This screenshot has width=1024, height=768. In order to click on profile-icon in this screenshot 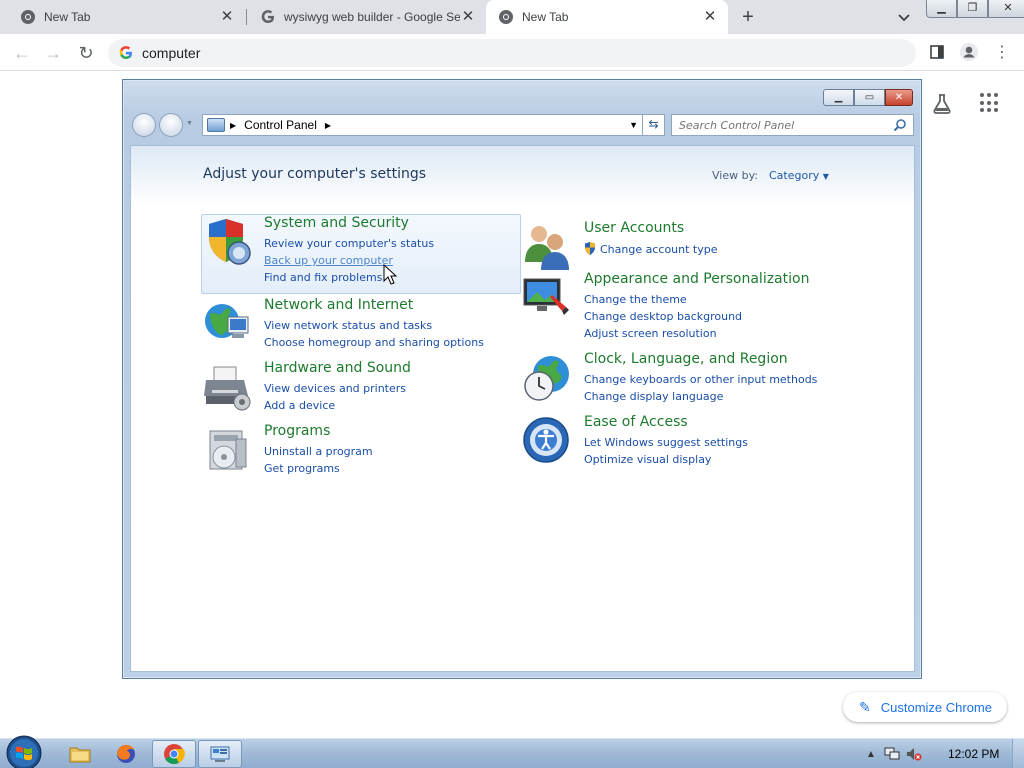, I will do `click(969, 52)`.